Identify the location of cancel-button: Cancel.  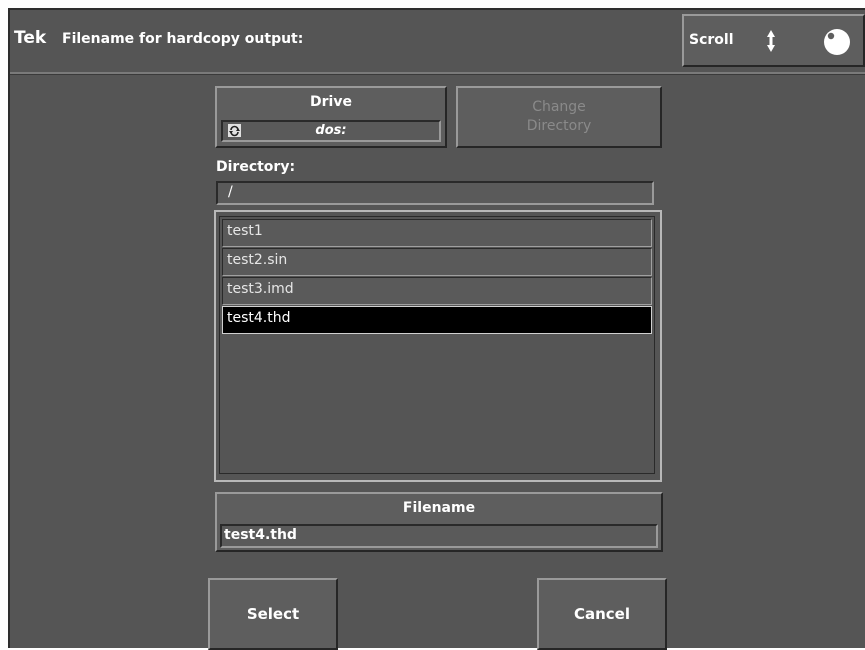
(602, 614).